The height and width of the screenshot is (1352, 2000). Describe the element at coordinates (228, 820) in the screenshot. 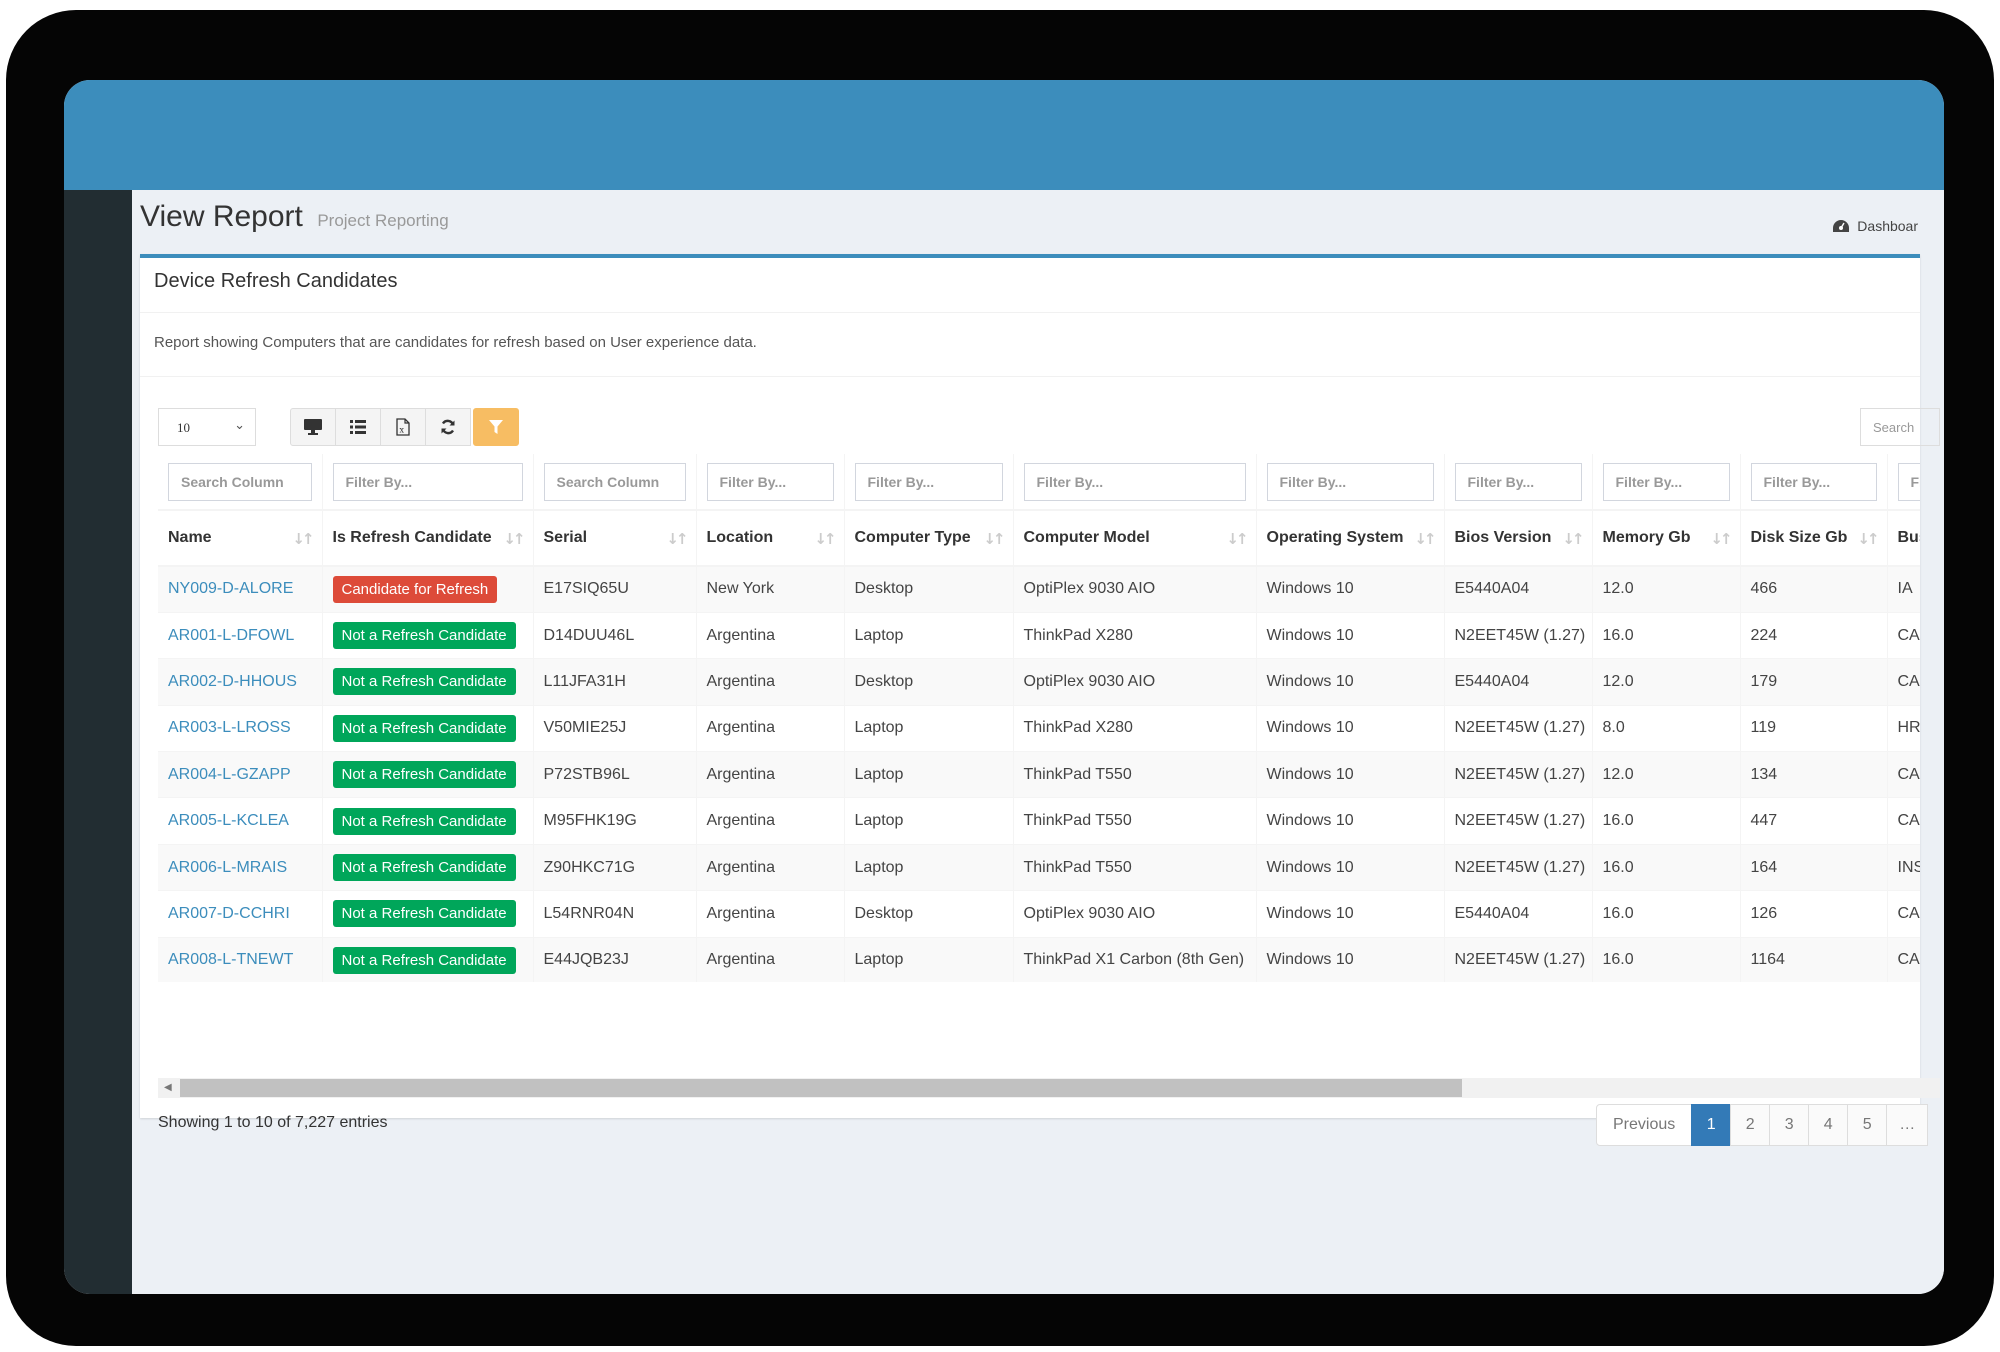

I see `device-name-link: AR005-L-KCLEA` at that location.